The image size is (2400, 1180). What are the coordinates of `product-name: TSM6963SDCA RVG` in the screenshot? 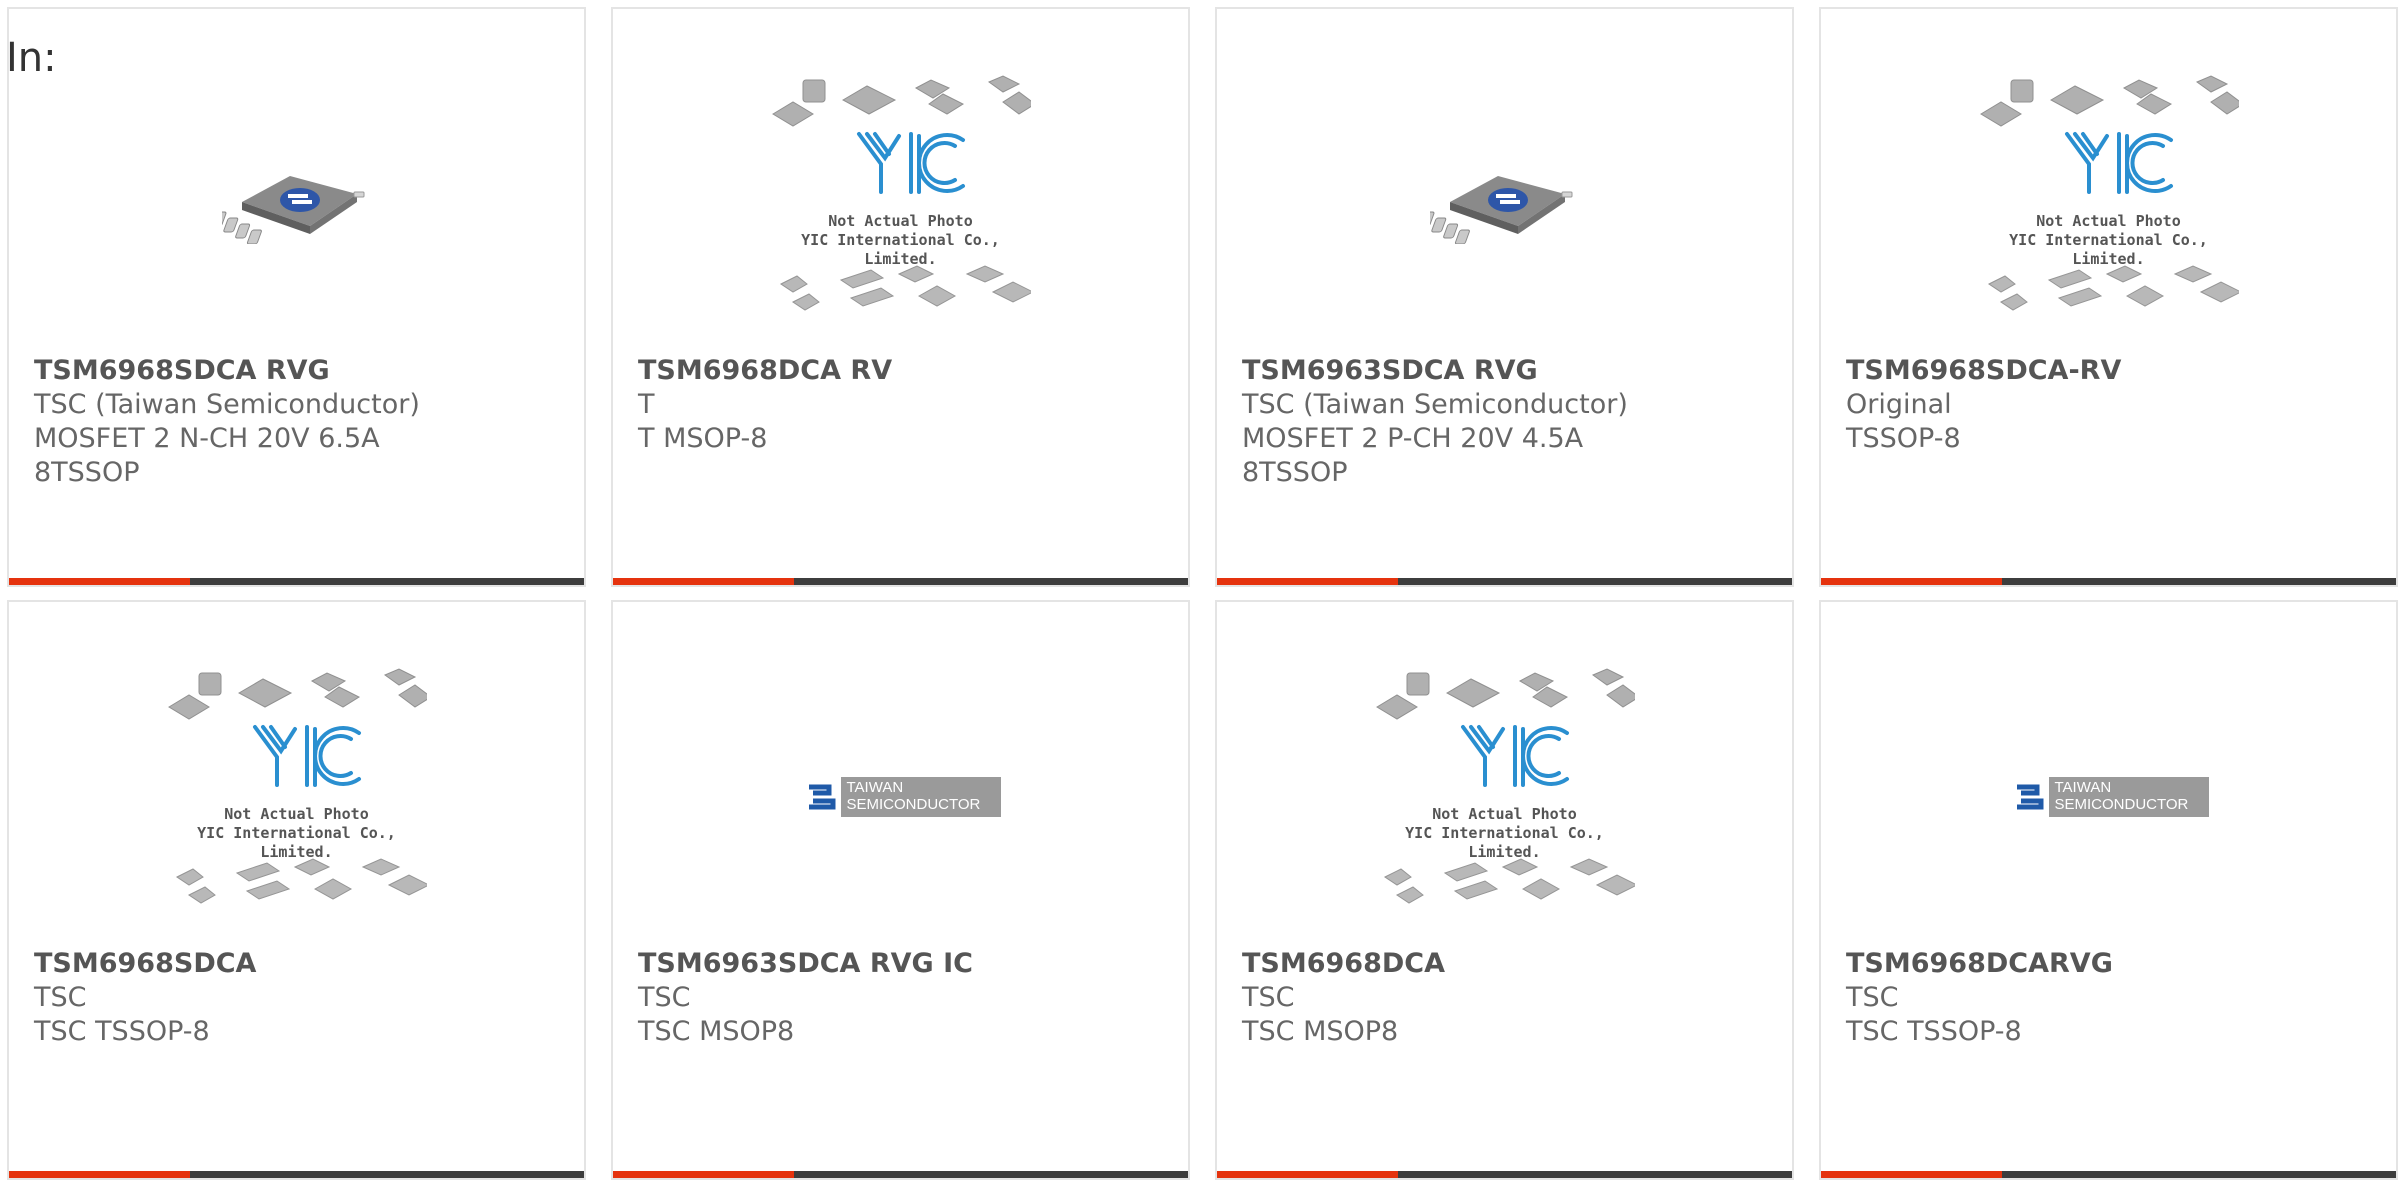 It's located at (1507, 371).